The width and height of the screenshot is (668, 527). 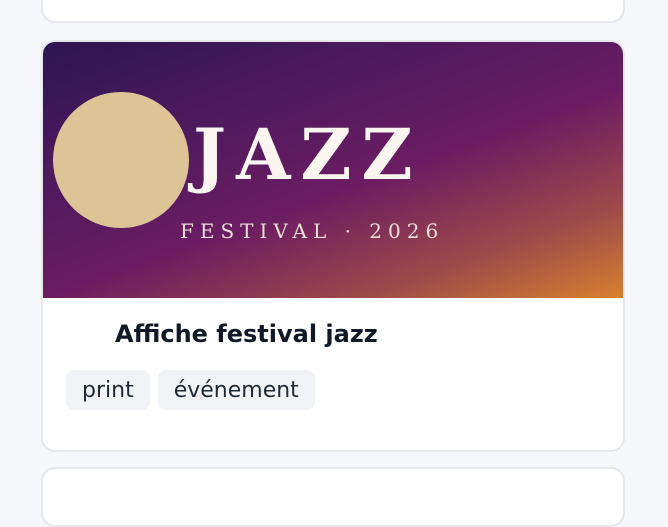 I want to click on next-card, so click(x=333, y=497).